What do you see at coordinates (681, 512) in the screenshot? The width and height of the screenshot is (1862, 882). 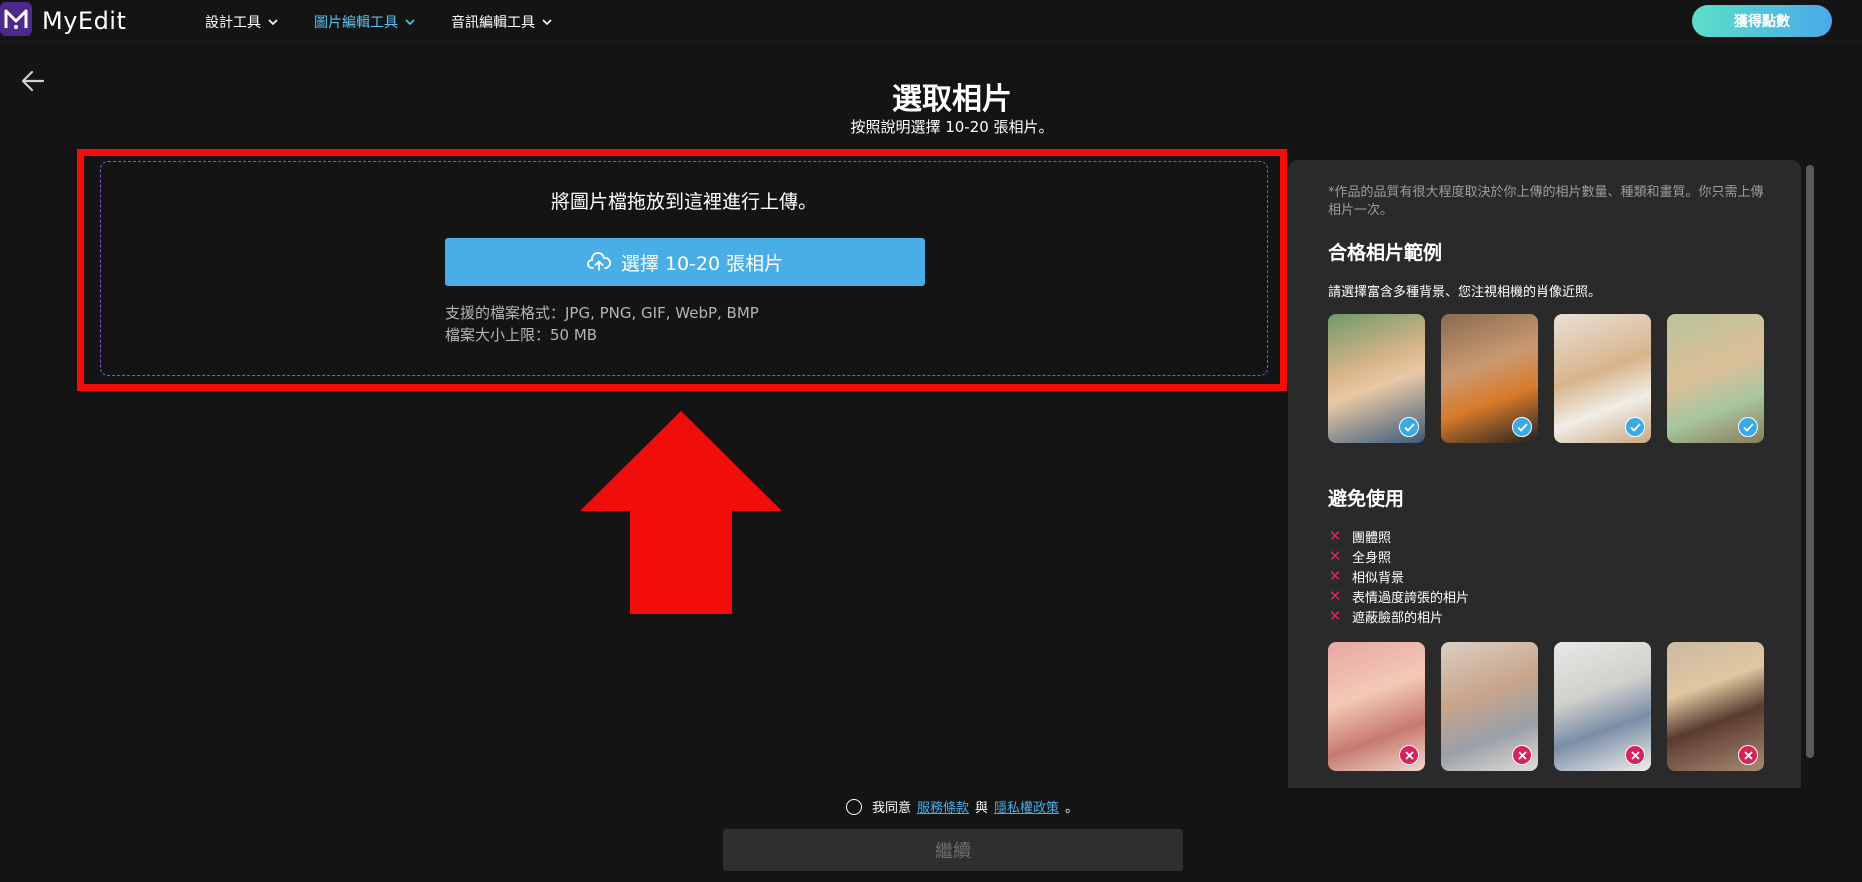 I see `red-up-arrow-icon` at bounding box center [681, 512].